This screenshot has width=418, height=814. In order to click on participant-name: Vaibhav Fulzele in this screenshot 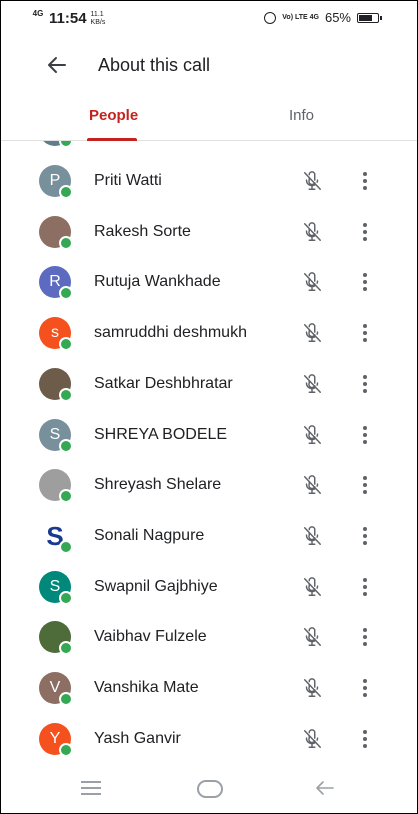, I will do `click(150, 637)`.